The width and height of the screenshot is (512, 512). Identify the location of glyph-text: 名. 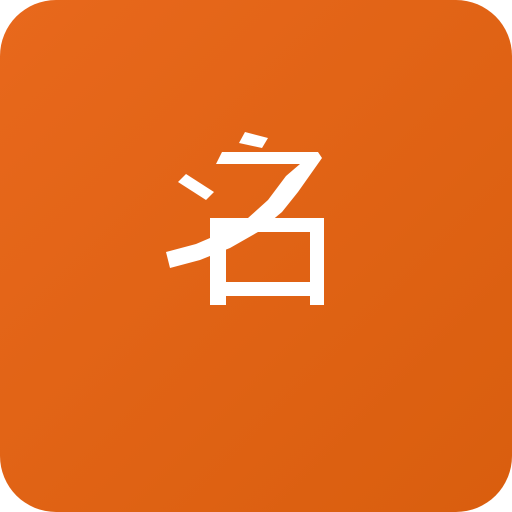
(248, 220).